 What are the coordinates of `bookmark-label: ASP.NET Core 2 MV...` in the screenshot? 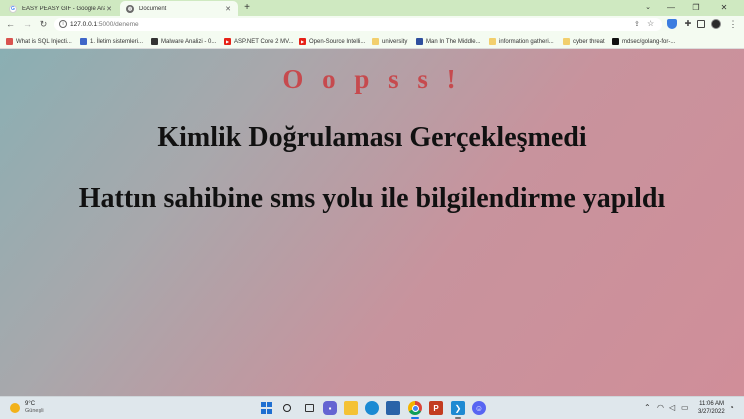 It's located at (264, 41).